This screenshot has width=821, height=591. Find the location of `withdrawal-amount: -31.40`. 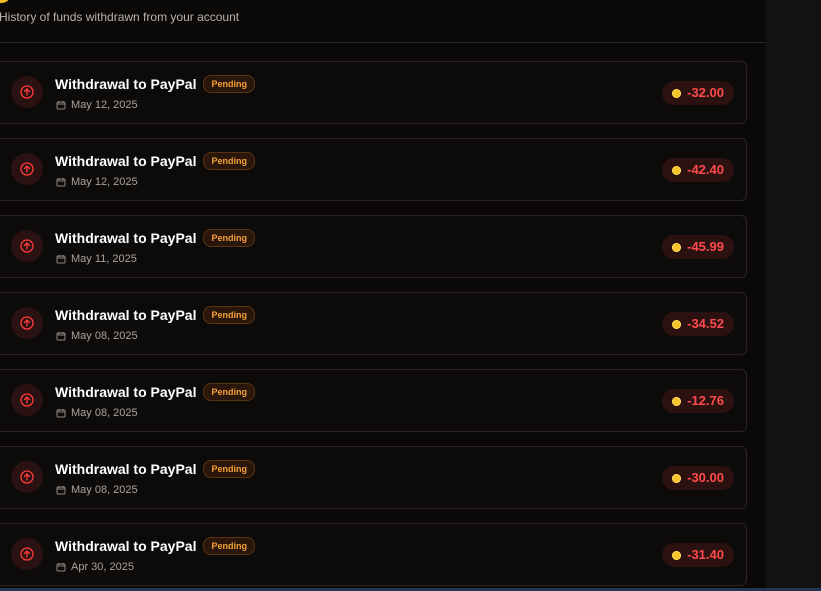

withdrawal-amount: -31.40 is located at coordinates (705, 554).